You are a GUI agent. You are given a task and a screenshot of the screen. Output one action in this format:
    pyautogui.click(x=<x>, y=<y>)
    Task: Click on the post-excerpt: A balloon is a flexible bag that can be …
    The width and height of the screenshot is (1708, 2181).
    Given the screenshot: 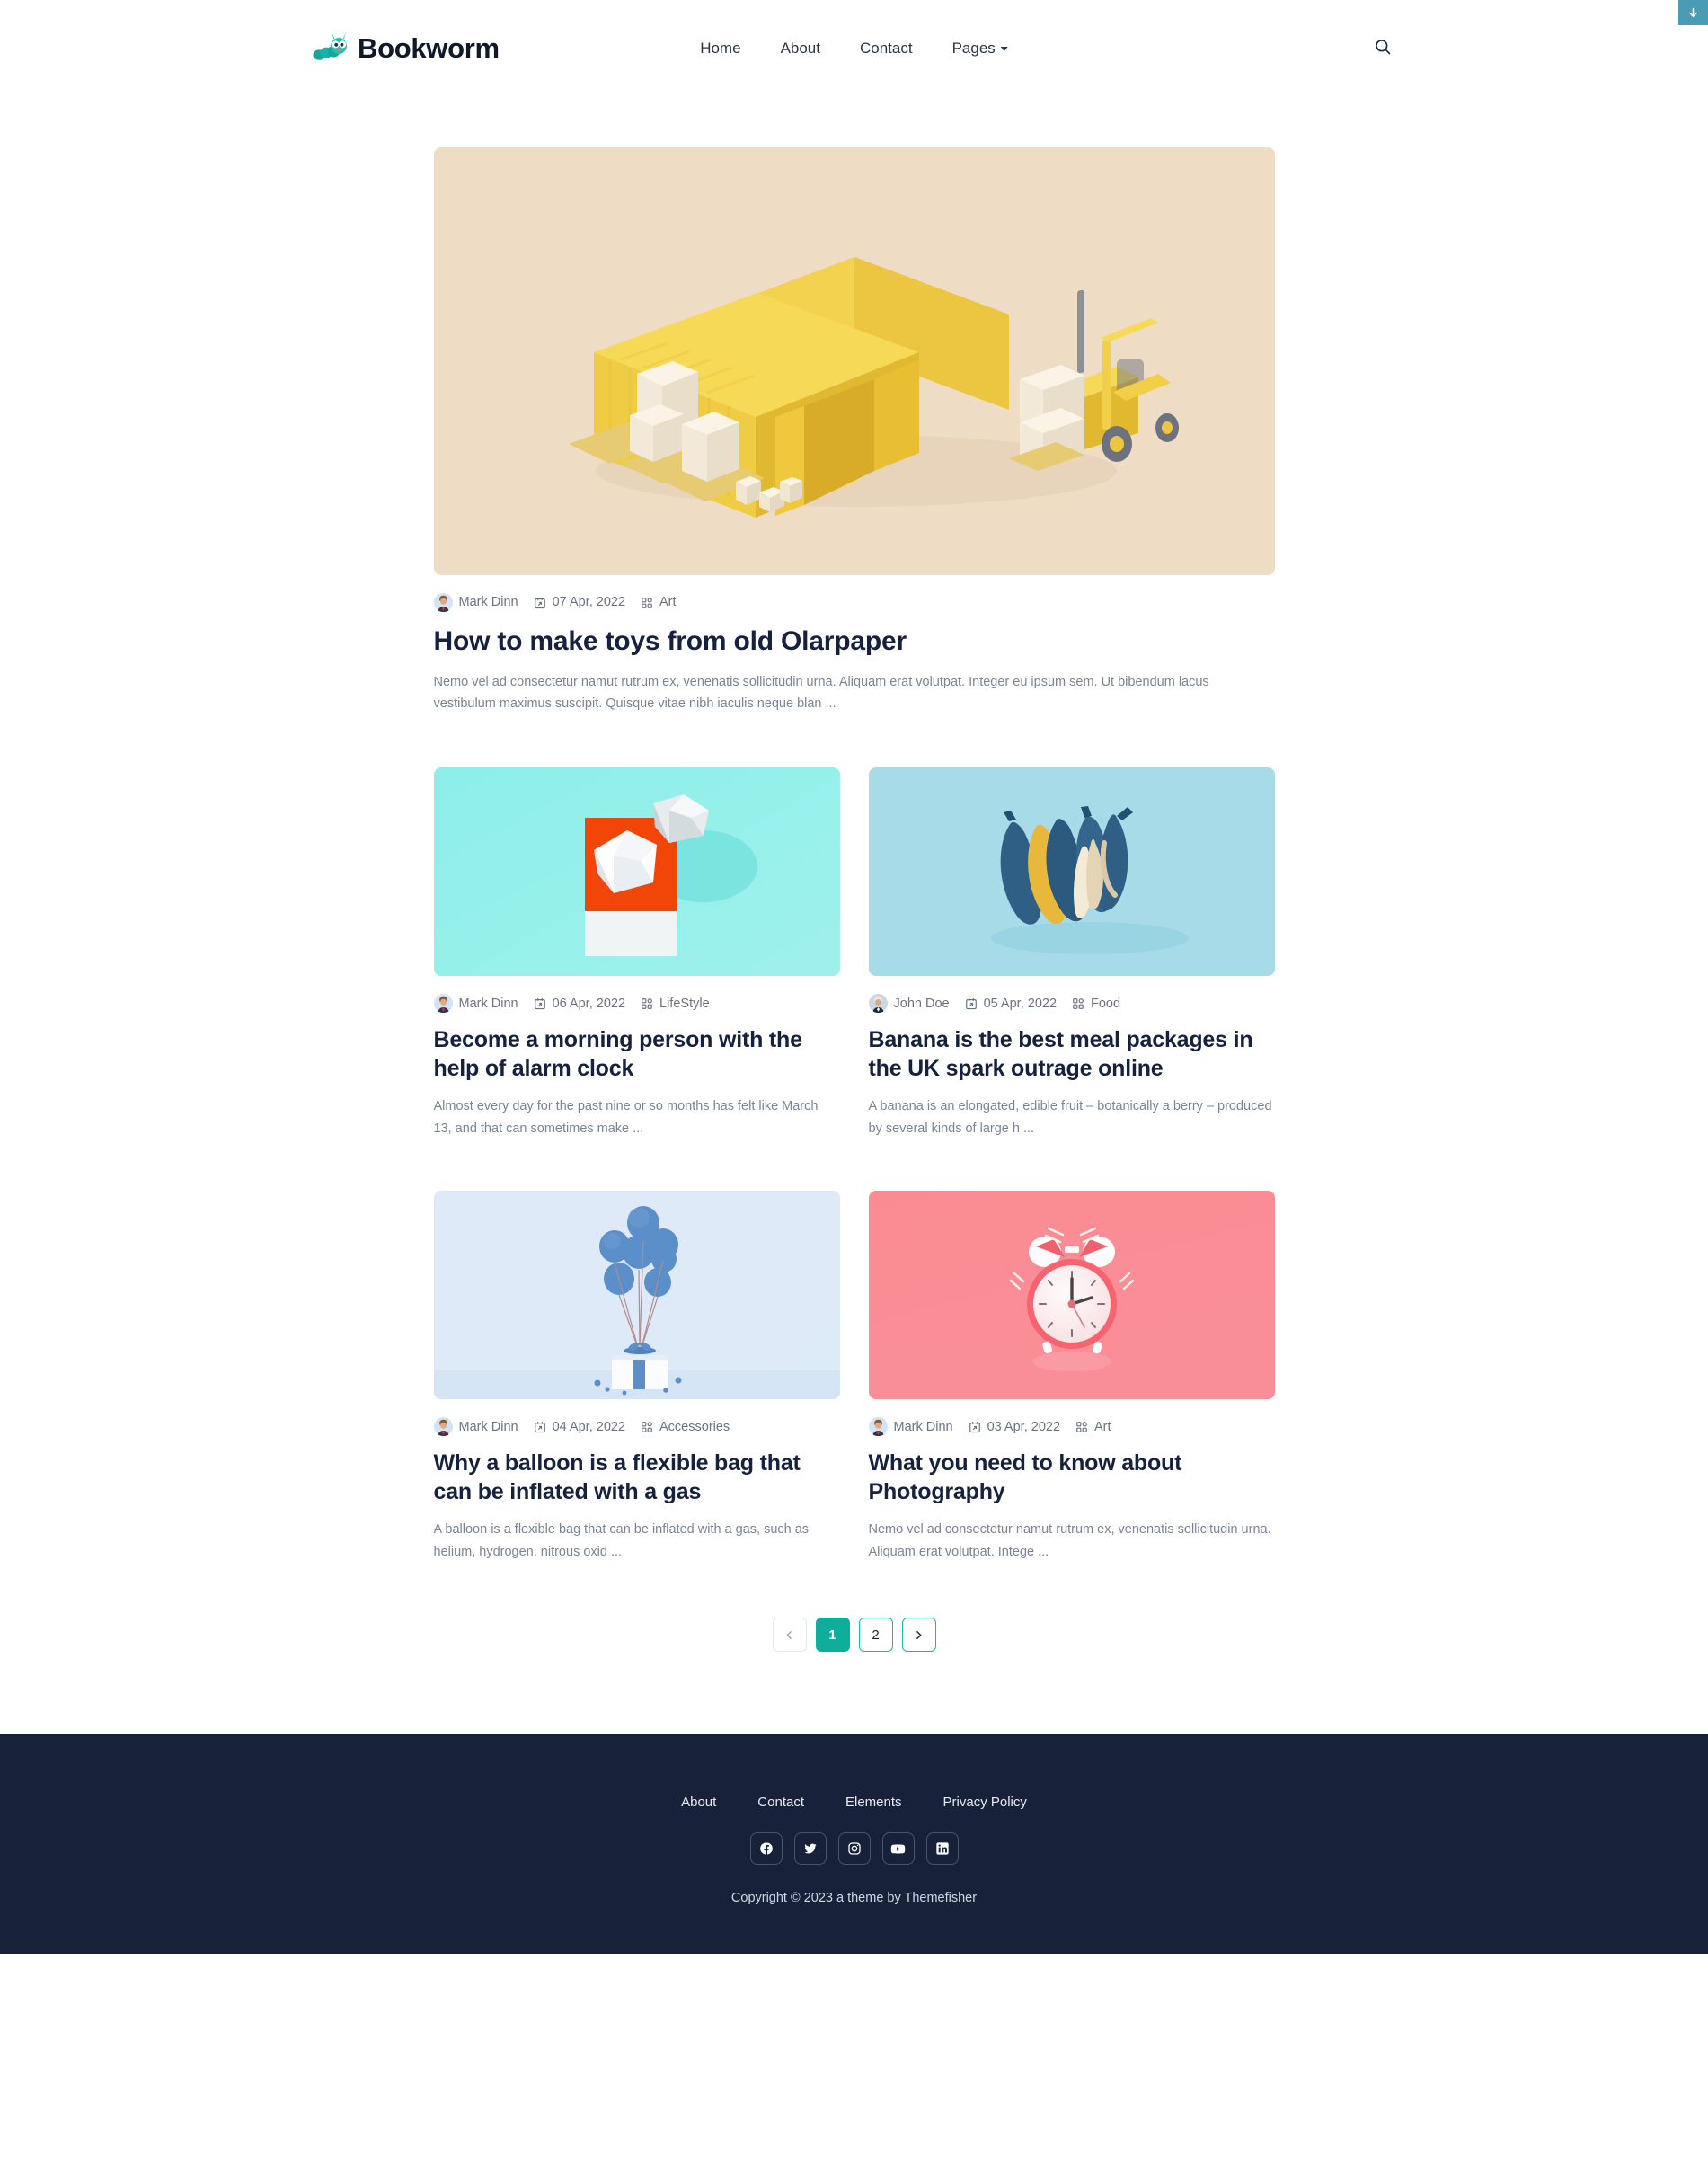 What is the action you would take?
    pyautogui.click(x=621, y=1541)
    